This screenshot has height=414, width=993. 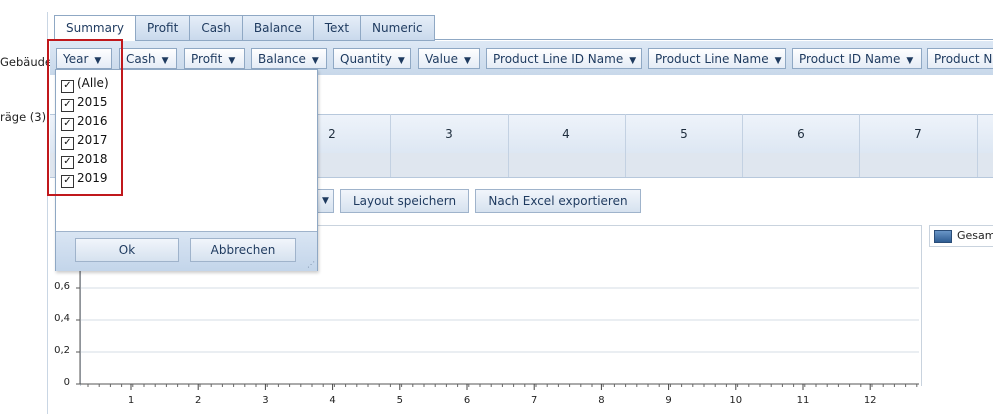 What do you see at coordinates (311, 264) in the screenshot?
I see `resize-grip-icon: ⋰` at bounding box center [311, 264].